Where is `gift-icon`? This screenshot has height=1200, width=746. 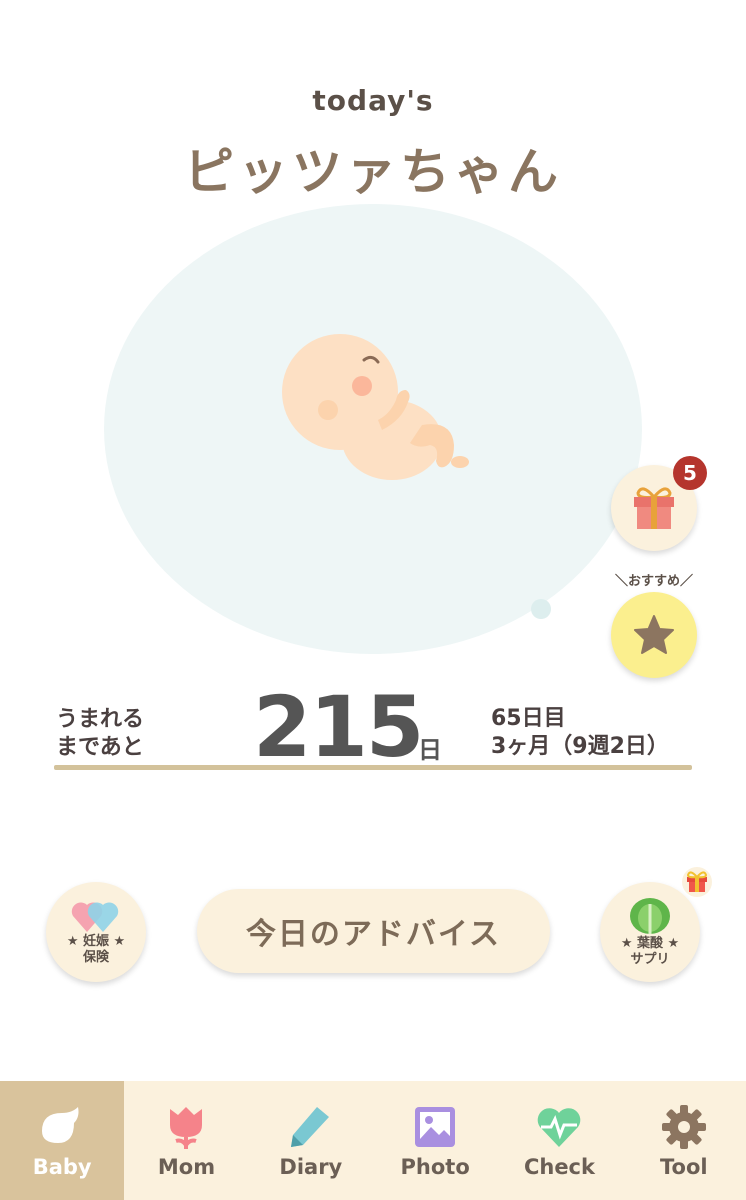 gift-icon is located at coordinates (654, 508).